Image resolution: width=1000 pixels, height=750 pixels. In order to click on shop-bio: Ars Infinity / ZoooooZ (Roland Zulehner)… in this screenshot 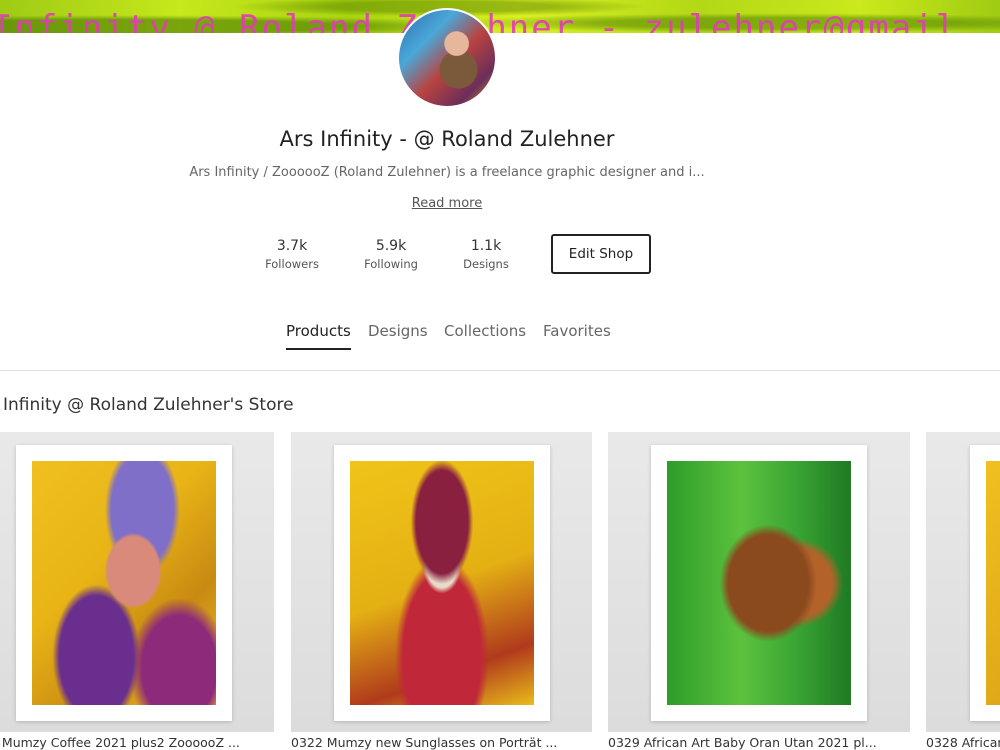, I will do `click(447, 172)`.